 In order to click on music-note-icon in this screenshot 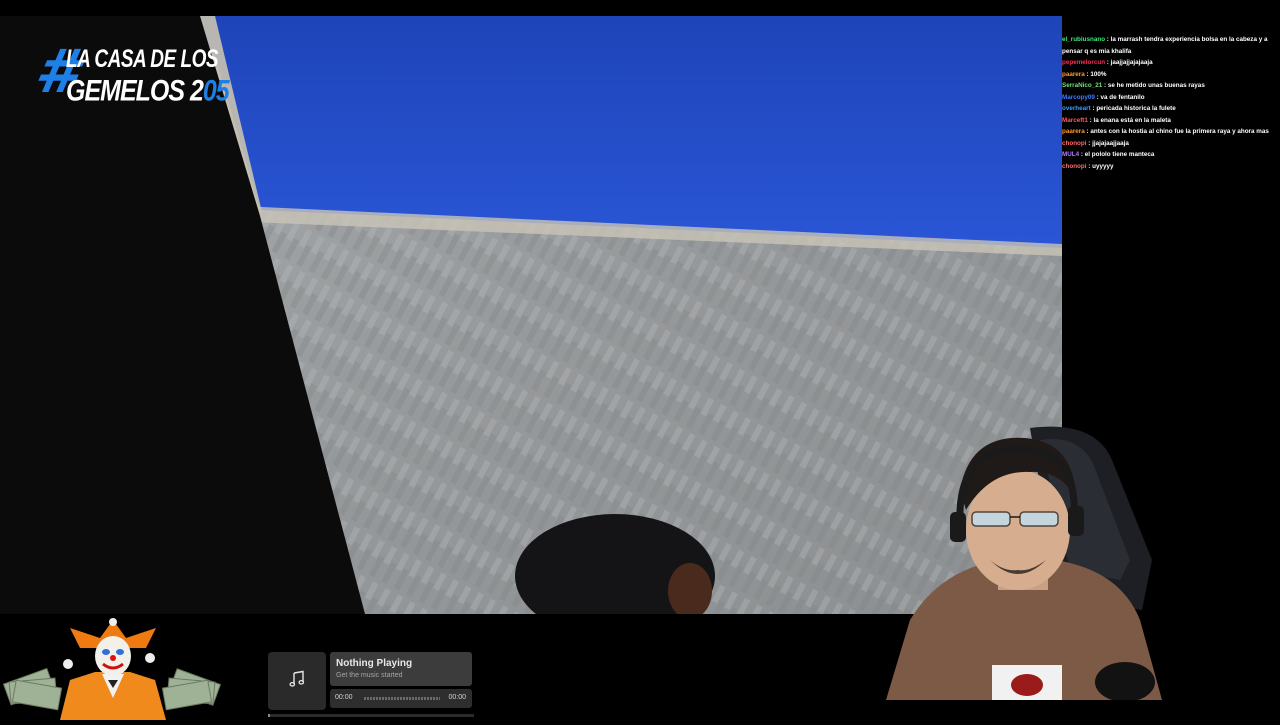, I will do `click(297, 681)`.